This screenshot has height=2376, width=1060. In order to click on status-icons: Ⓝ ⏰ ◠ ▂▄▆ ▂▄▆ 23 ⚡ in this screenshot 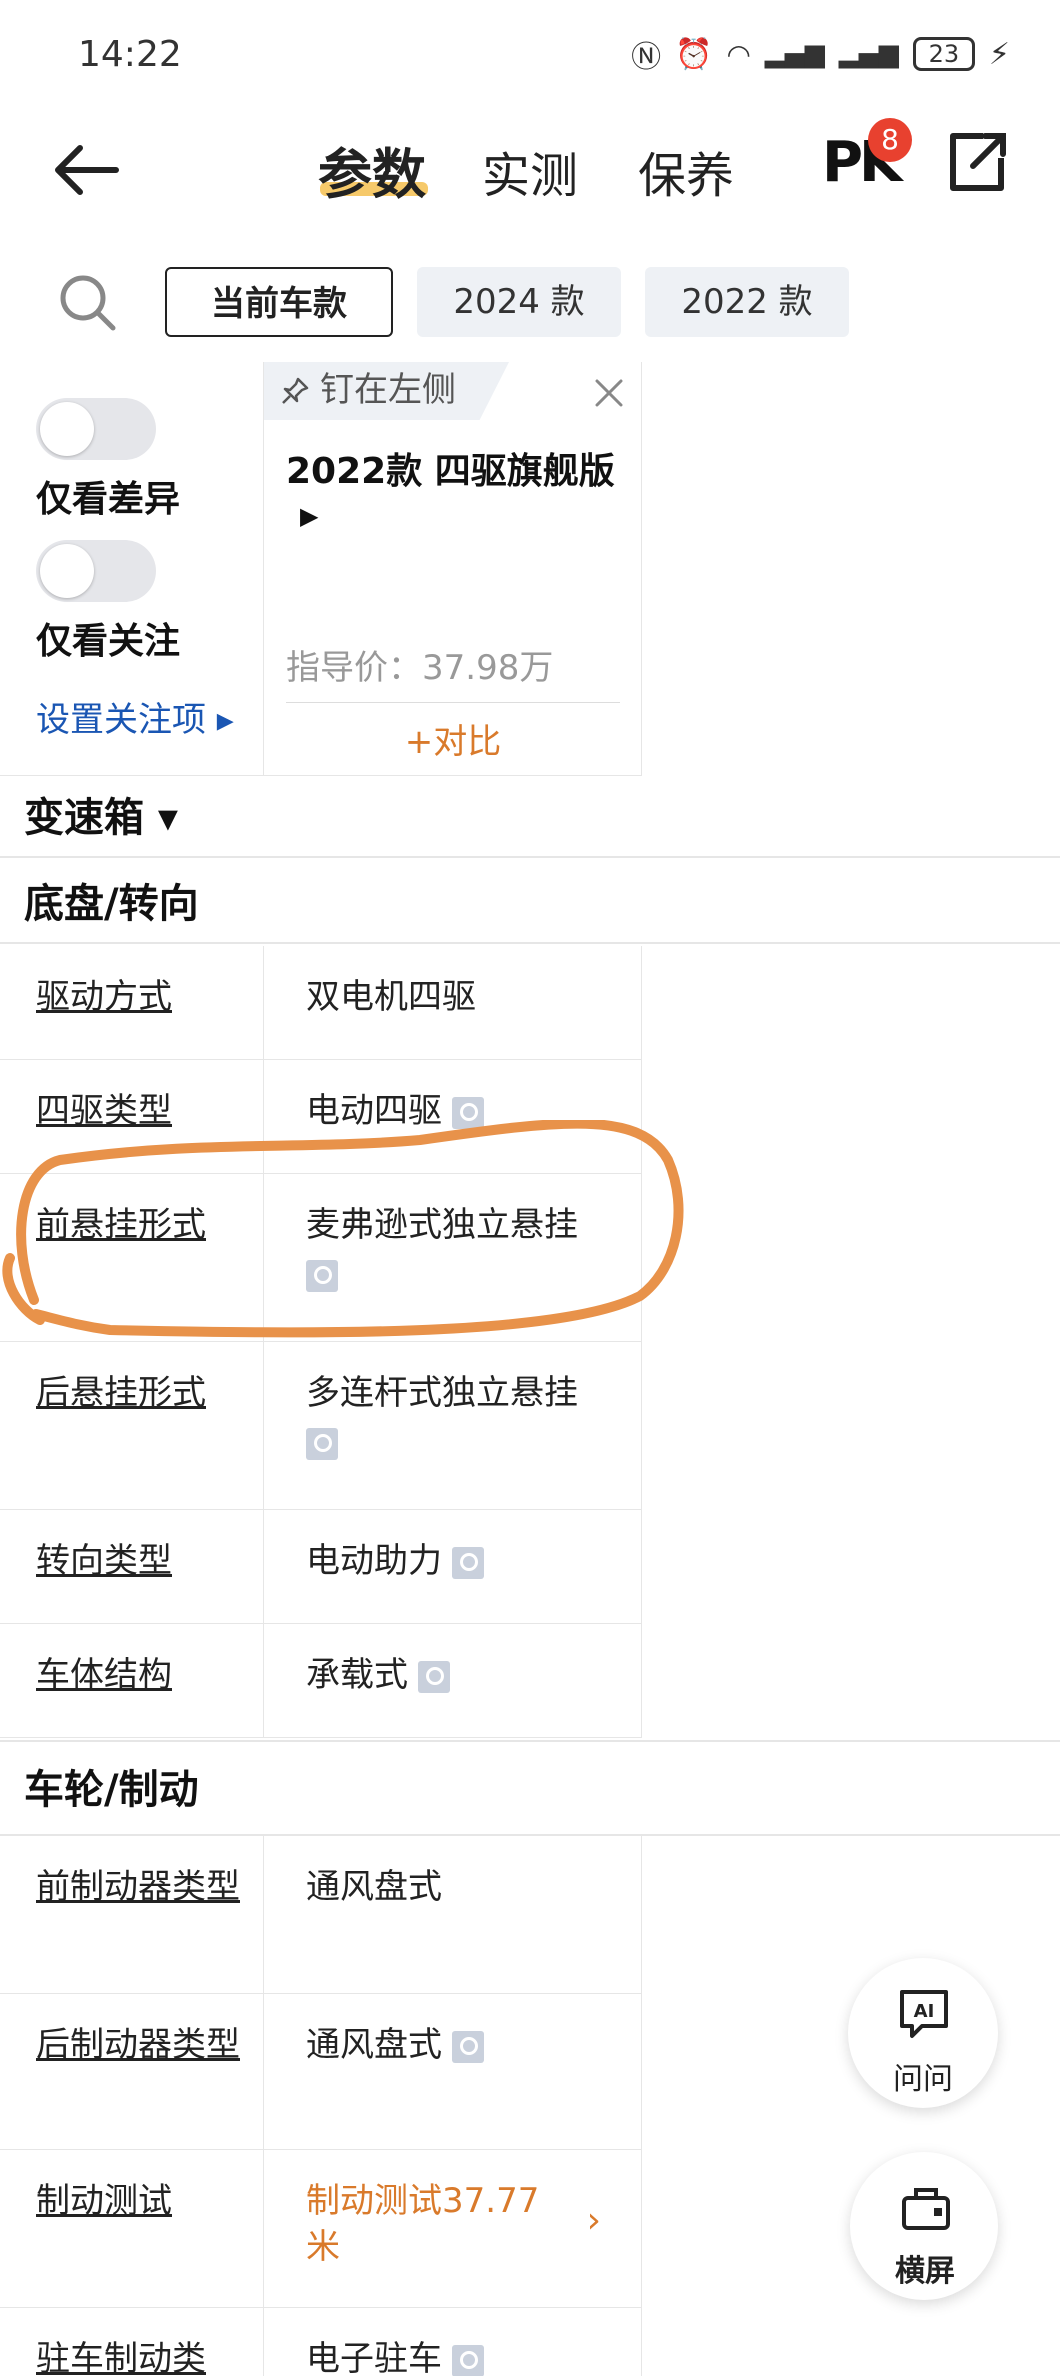, I will do `click(820, 54)`.